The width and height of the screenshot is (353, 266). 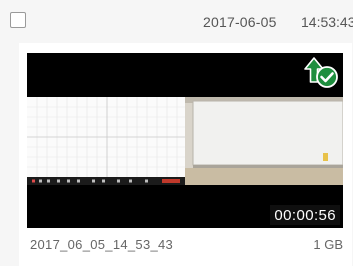 I want to click on recording-time: 14:53:43, so click(x=327, y=22).